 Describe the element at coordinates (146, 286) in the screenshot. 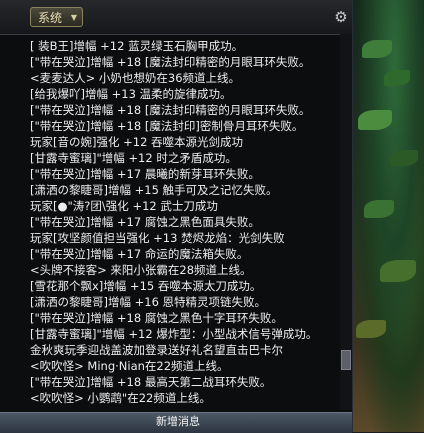

I see `chat-message: [雪花那个飘x]增幅 +15 吞噬本源太刀成功。` at that location.